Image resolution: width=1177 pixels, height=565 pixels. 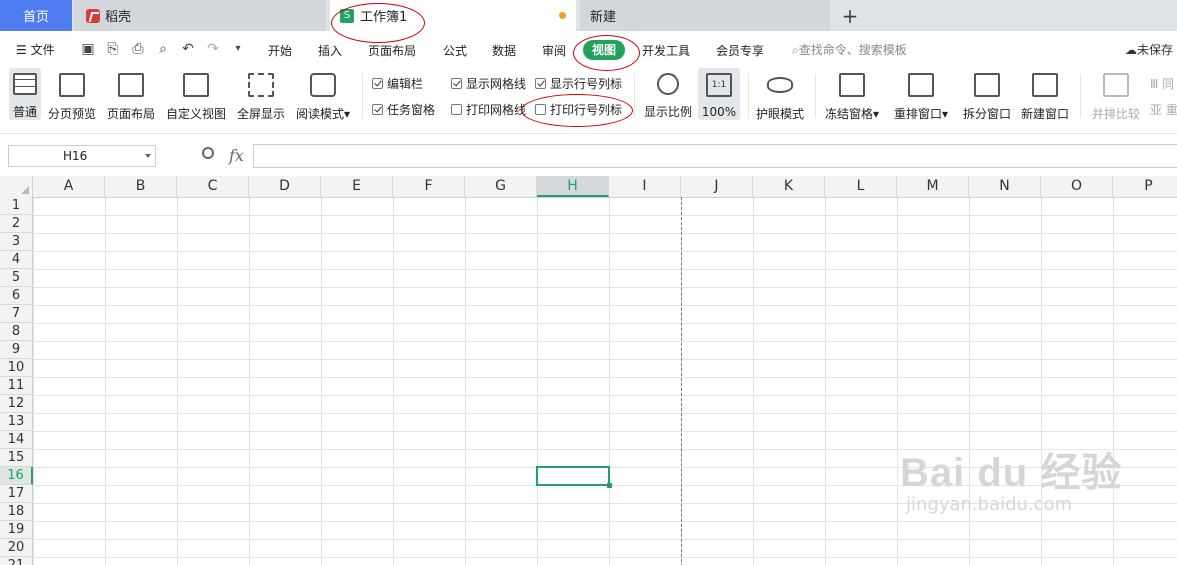 I want to click on annotation-circle-view, so click(x=606, y=53).